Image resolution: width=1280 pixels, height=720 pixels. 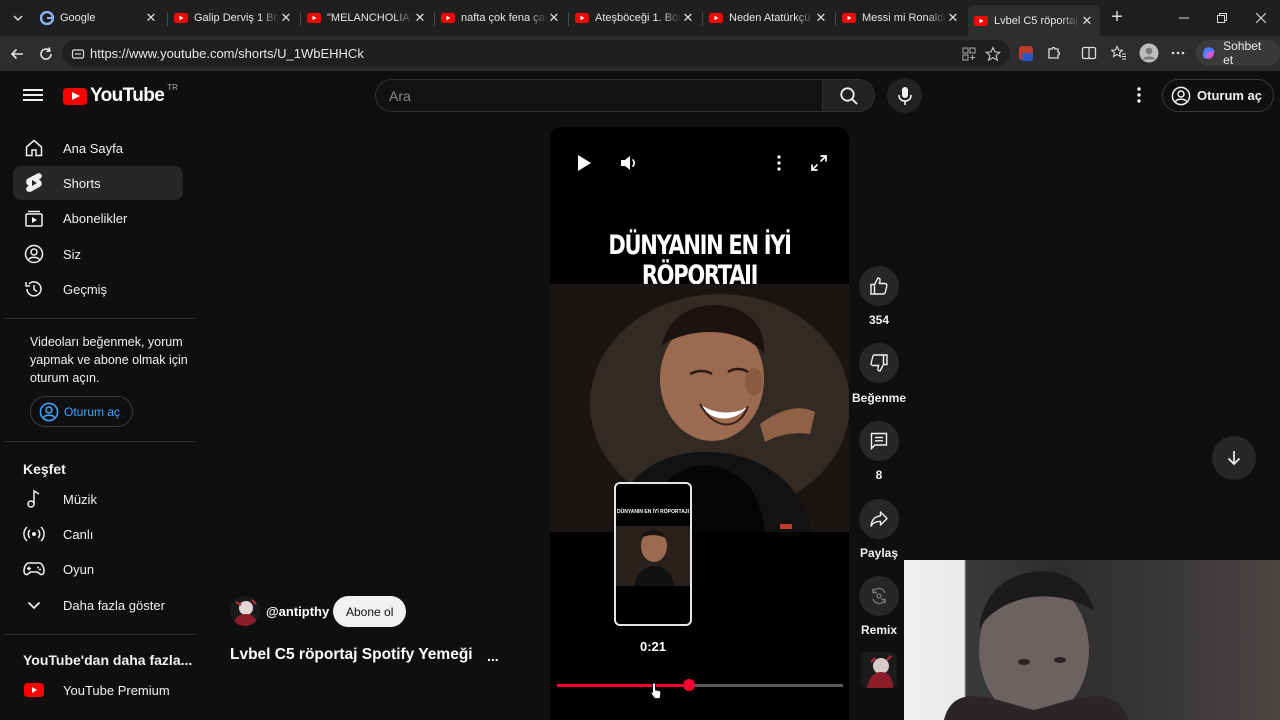 I want to click on browser-tab: "MELANCHOLIA" M ✕, so click(x=367, y=18).